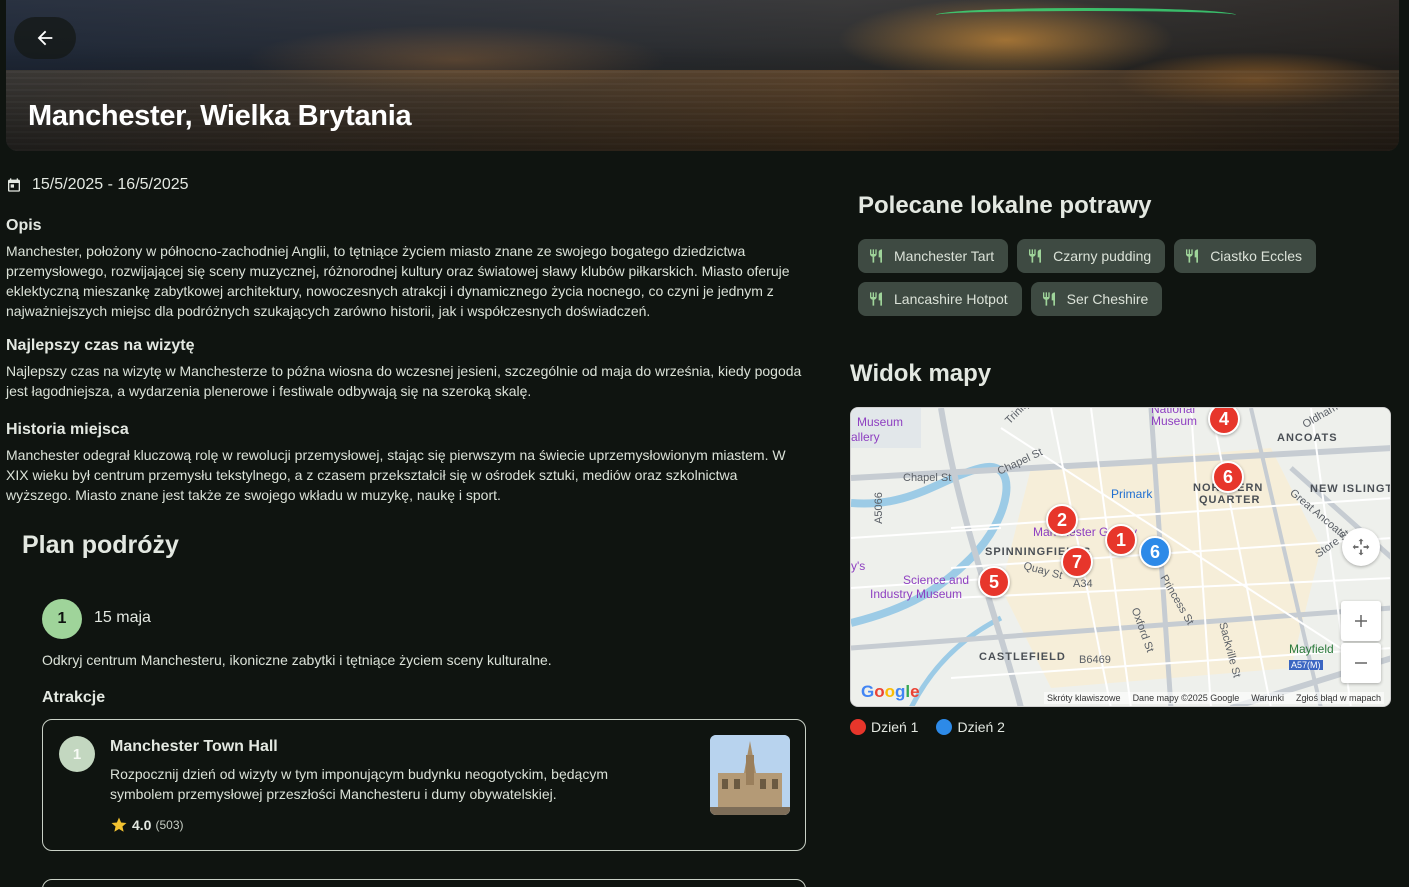 The image size is (1409, 887). What do you see at coordinates (1267, 698) in the screenshot?
I see `terms-link: Warunki` at bounding box center [1267, 698].